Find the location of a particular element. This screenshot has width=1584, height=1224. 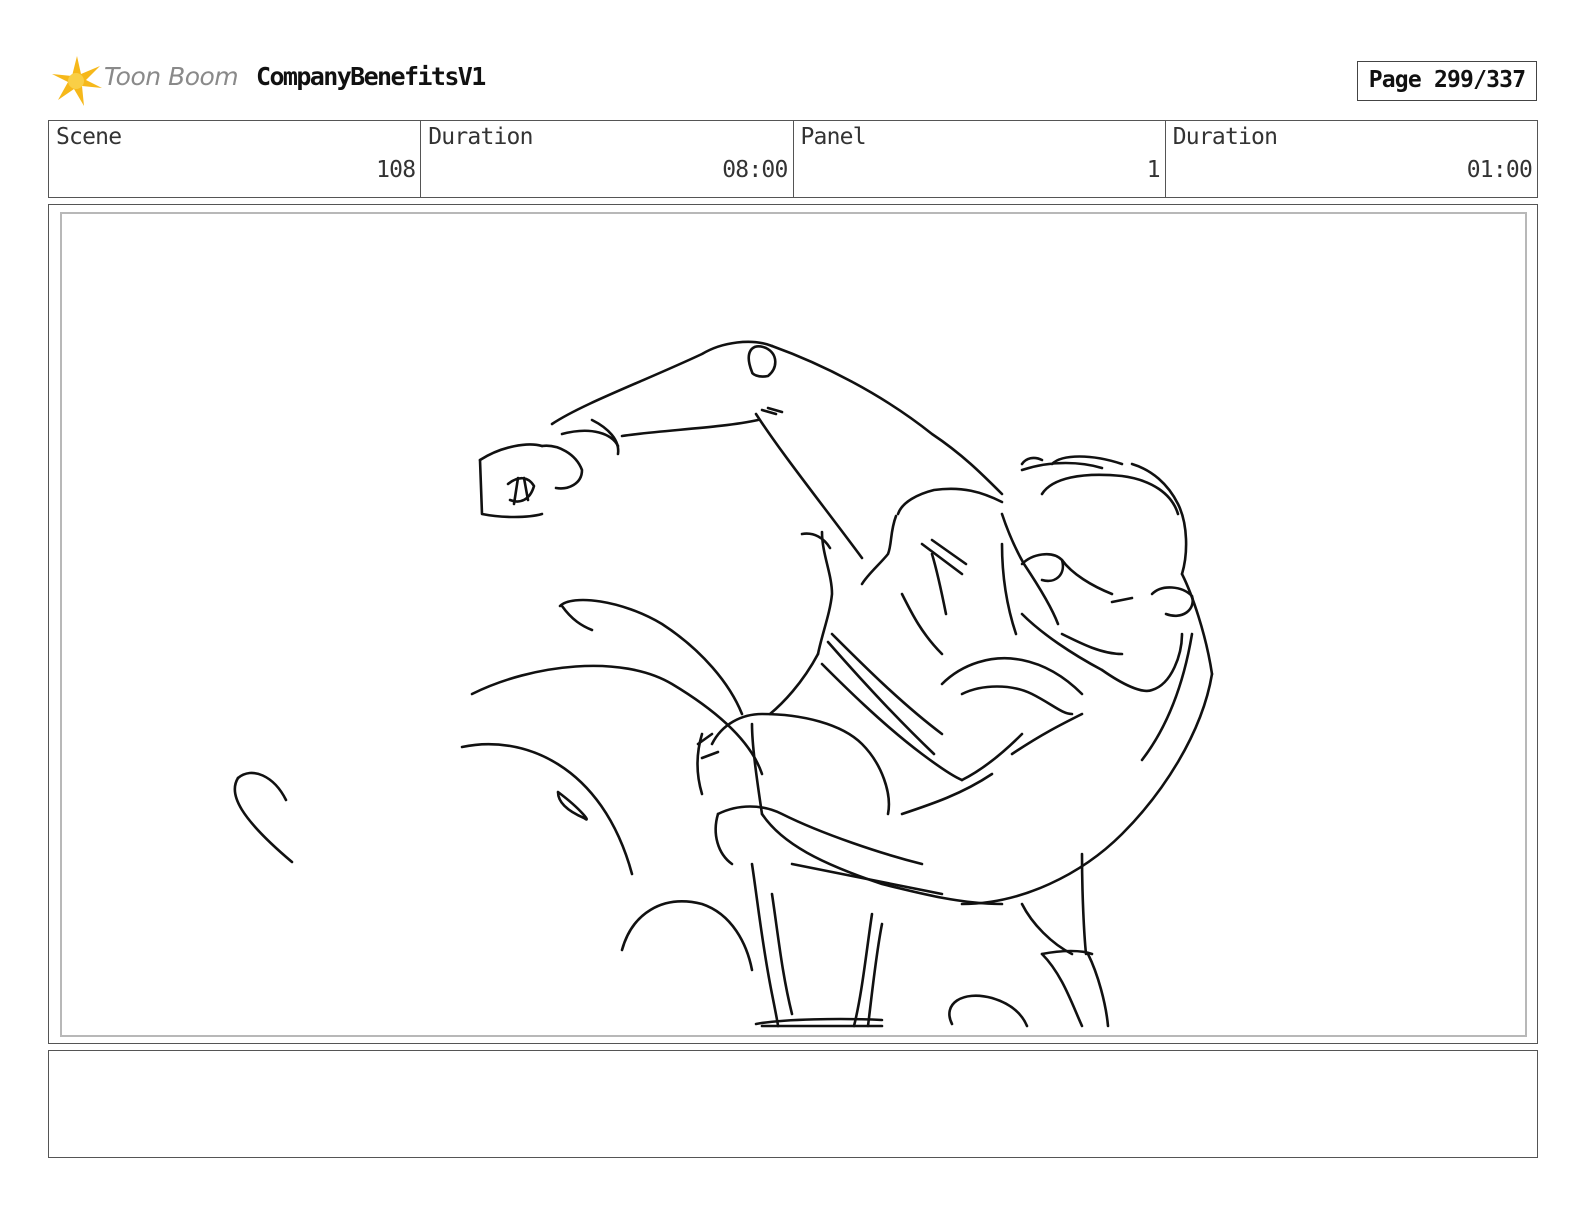

panel-duration-value: 01:00 is located at coordinates (1499, 170).